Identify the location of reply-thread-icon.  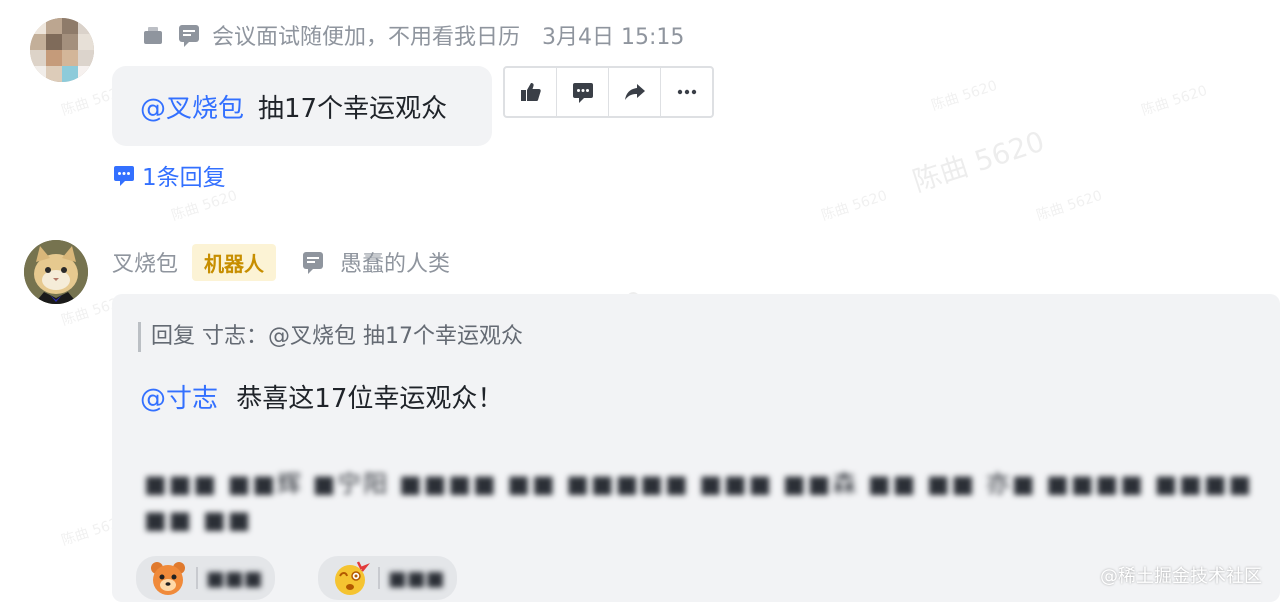
(124, 176).